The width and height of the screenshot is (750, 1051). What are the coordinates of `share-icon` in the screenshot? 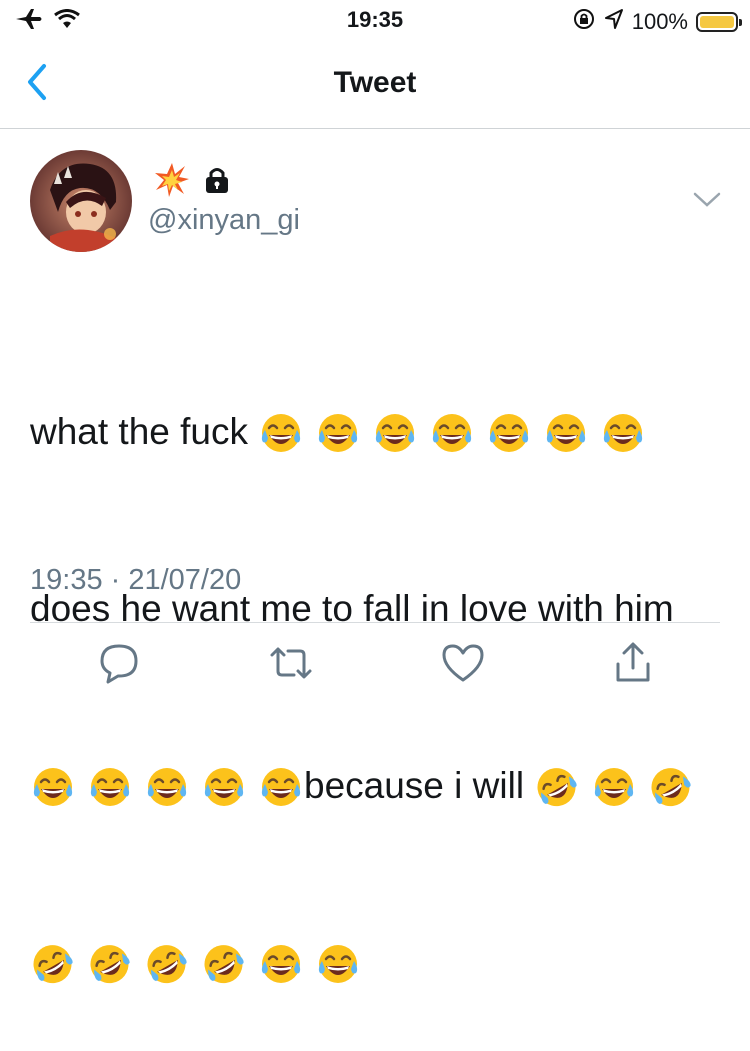 It's located at (633, 663).